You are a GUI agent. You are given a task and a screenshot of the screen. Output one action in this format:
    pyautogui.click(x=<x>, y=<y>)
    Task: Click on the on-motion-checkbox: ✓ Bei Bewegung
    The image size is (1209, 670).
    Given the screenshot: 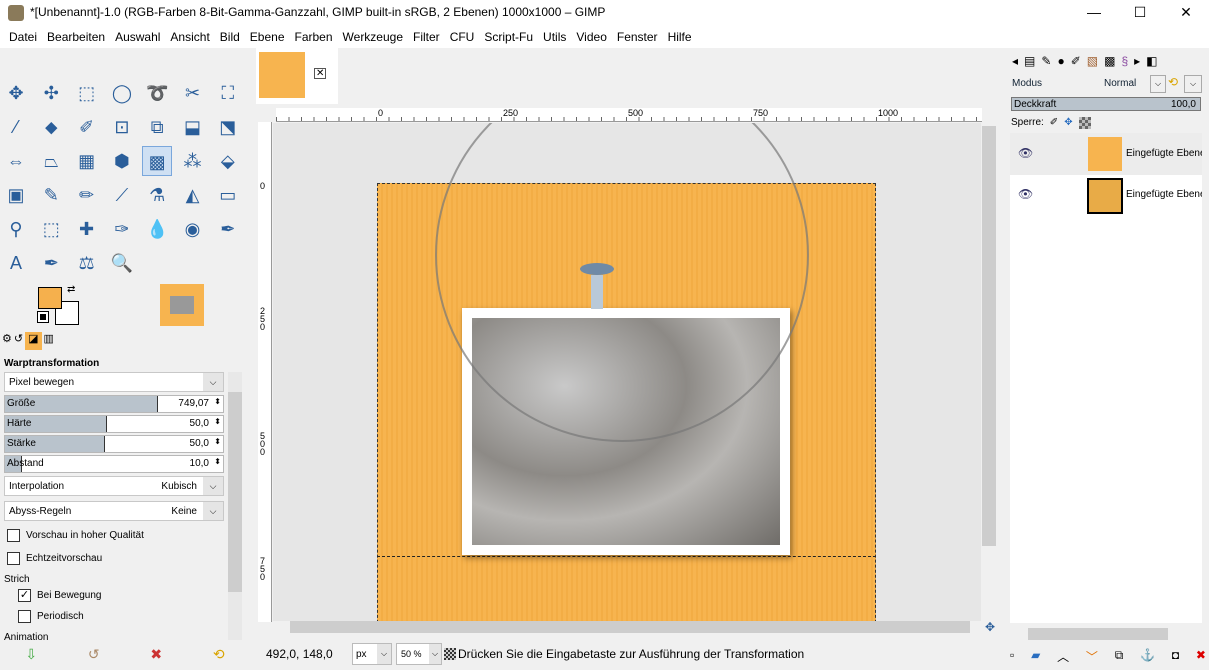 What is the action you would take?
    pyautogui.click(x=60, y=595)
    